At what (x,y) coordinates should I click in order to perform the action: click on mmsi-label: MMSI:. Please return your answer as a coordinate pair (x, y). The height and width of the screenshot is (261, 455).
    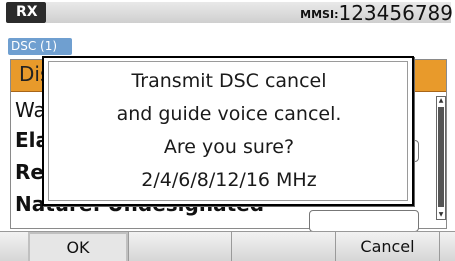
    Looking at the image, I should click on (319, 14).